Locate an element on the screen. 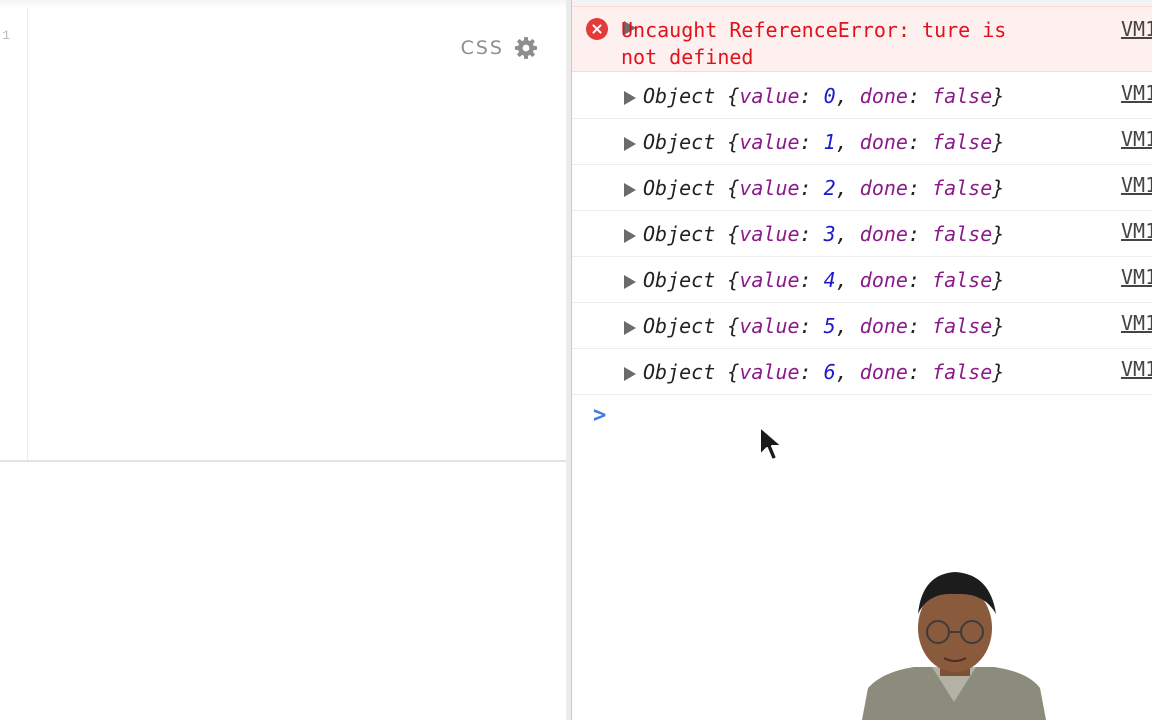 This screenshot has width=1152, height=720. console-log-row: Object {value: 1, done: false} VM1 is located at coordinates (862, 142).